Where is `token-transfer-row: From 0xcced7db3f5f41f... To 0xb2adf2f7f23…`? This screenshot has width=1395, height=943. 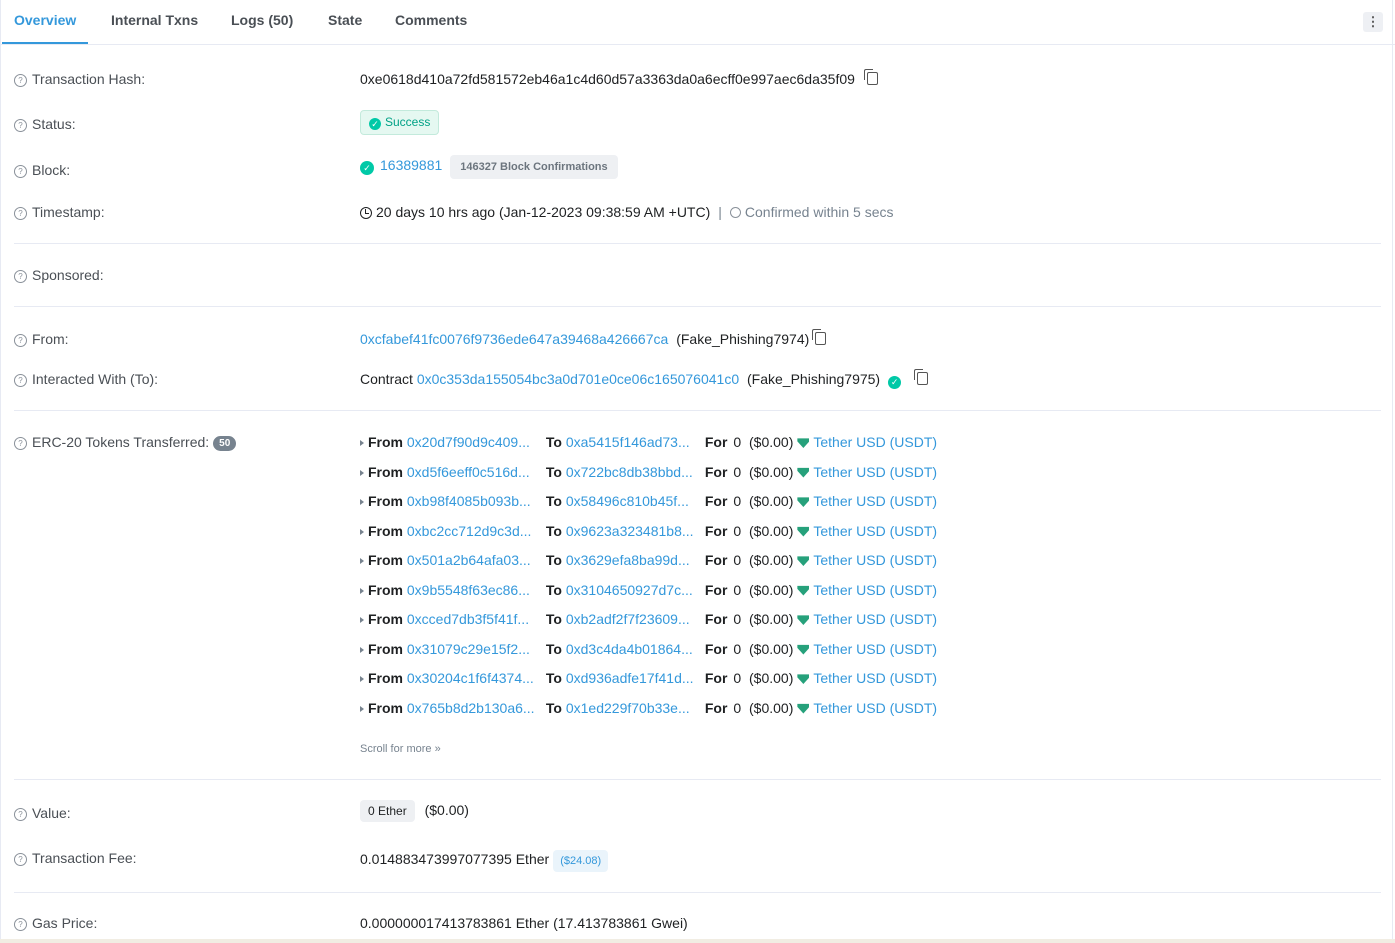 token-transfer-row: From 0xcced7db3f5f41f... To 0xb2adf2f7f23… is located at coordinates (648, 619).